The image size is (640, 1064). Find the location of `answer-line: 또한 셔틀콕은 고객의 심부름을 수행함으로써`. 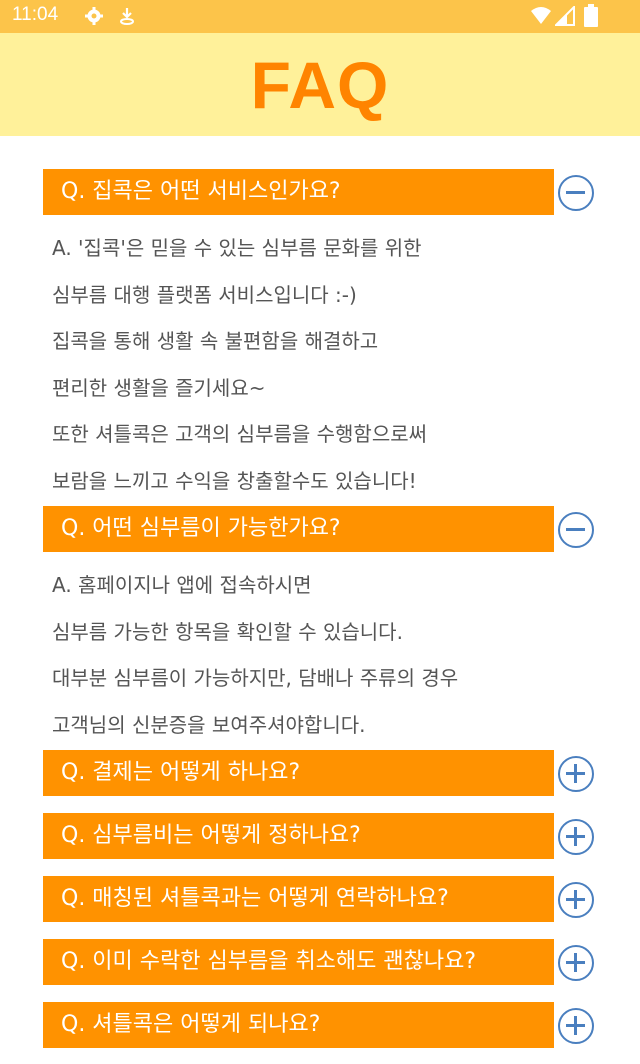

answer-line: 또한 셔틀콕은 고객의 심부름을 수행함으로써 is located at coordinates (240, 434).